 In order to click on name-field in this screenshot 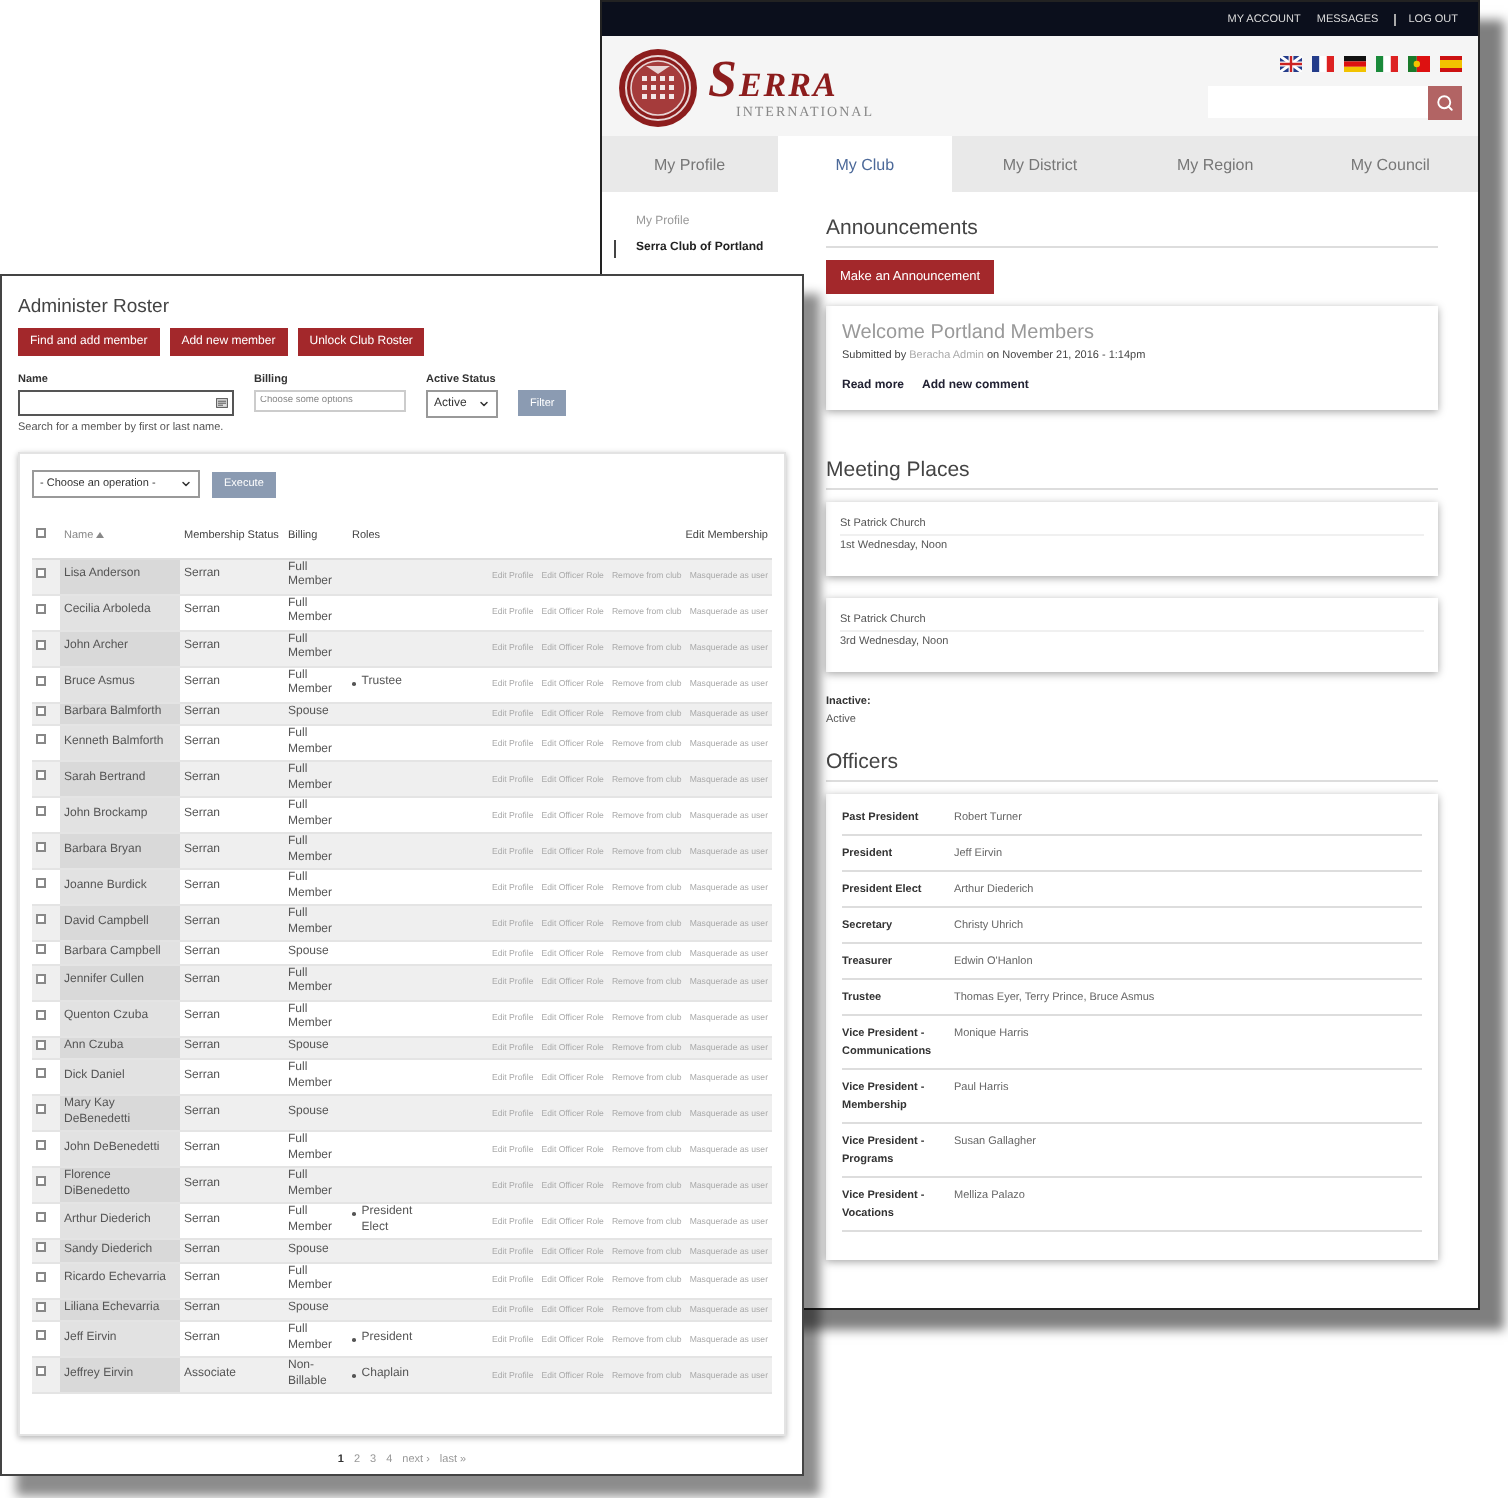, I will do `click(126, 403)`.